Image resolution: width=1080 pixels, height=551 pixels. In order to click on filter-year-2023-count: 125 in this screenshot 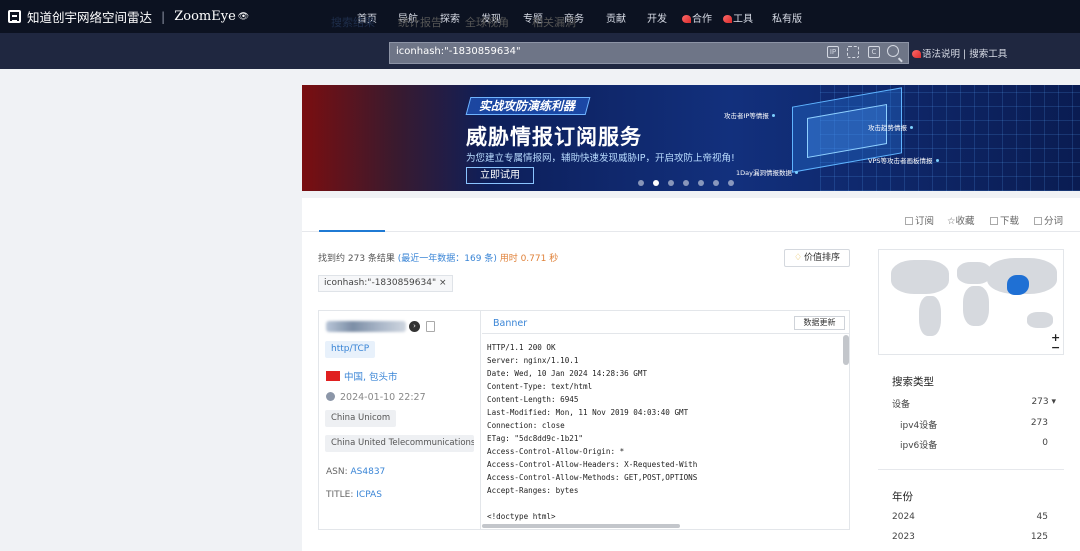, I will do `click(1039, 537)`.